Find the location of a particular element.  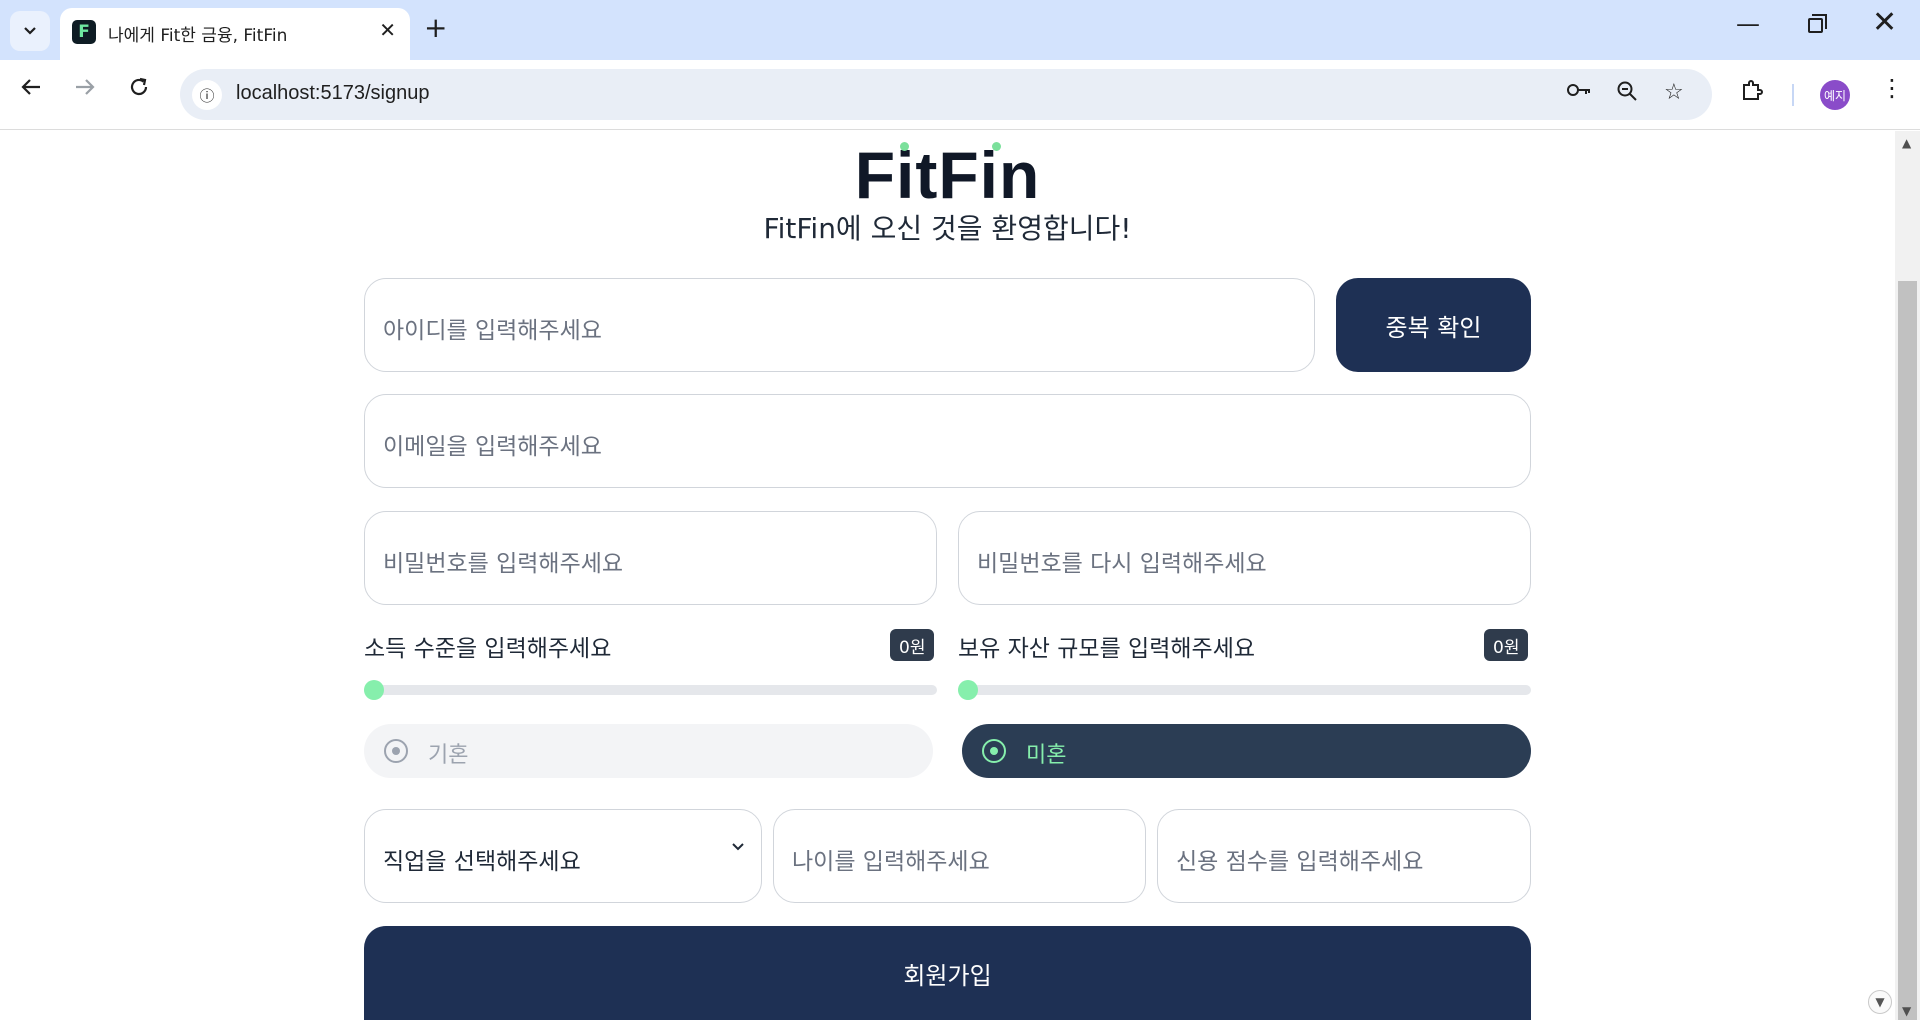

password-key-button is located at coordinates (1579, 93).